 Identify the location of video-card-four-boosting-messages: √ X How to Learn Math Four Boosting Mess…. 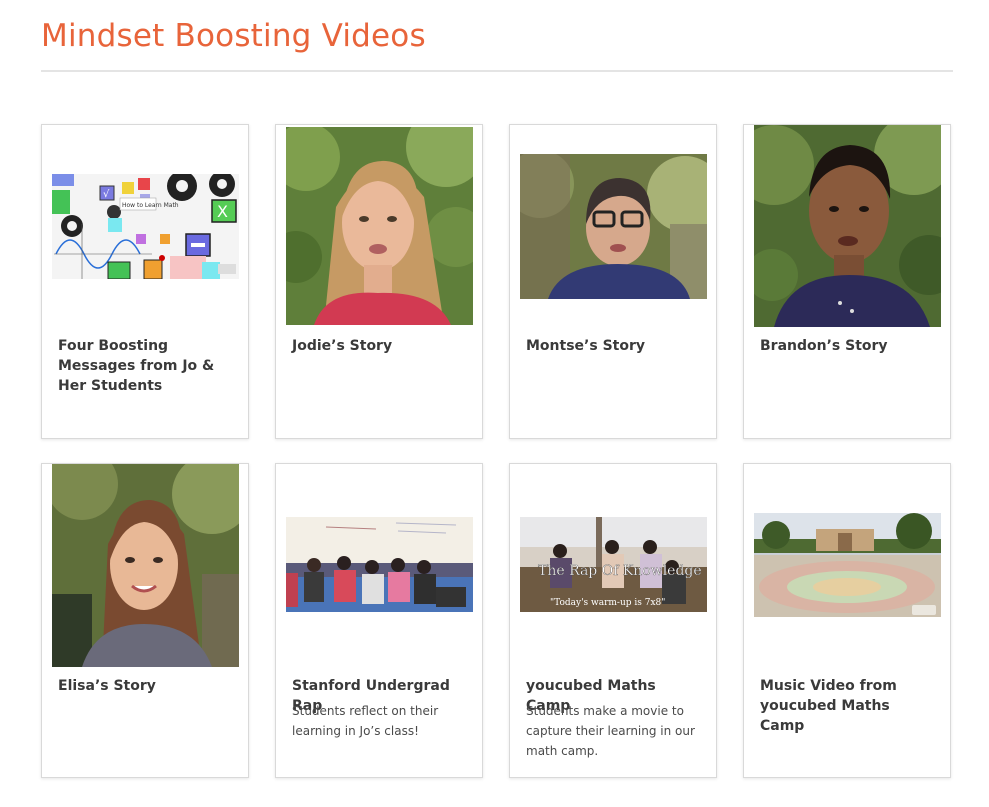
(145, 281).